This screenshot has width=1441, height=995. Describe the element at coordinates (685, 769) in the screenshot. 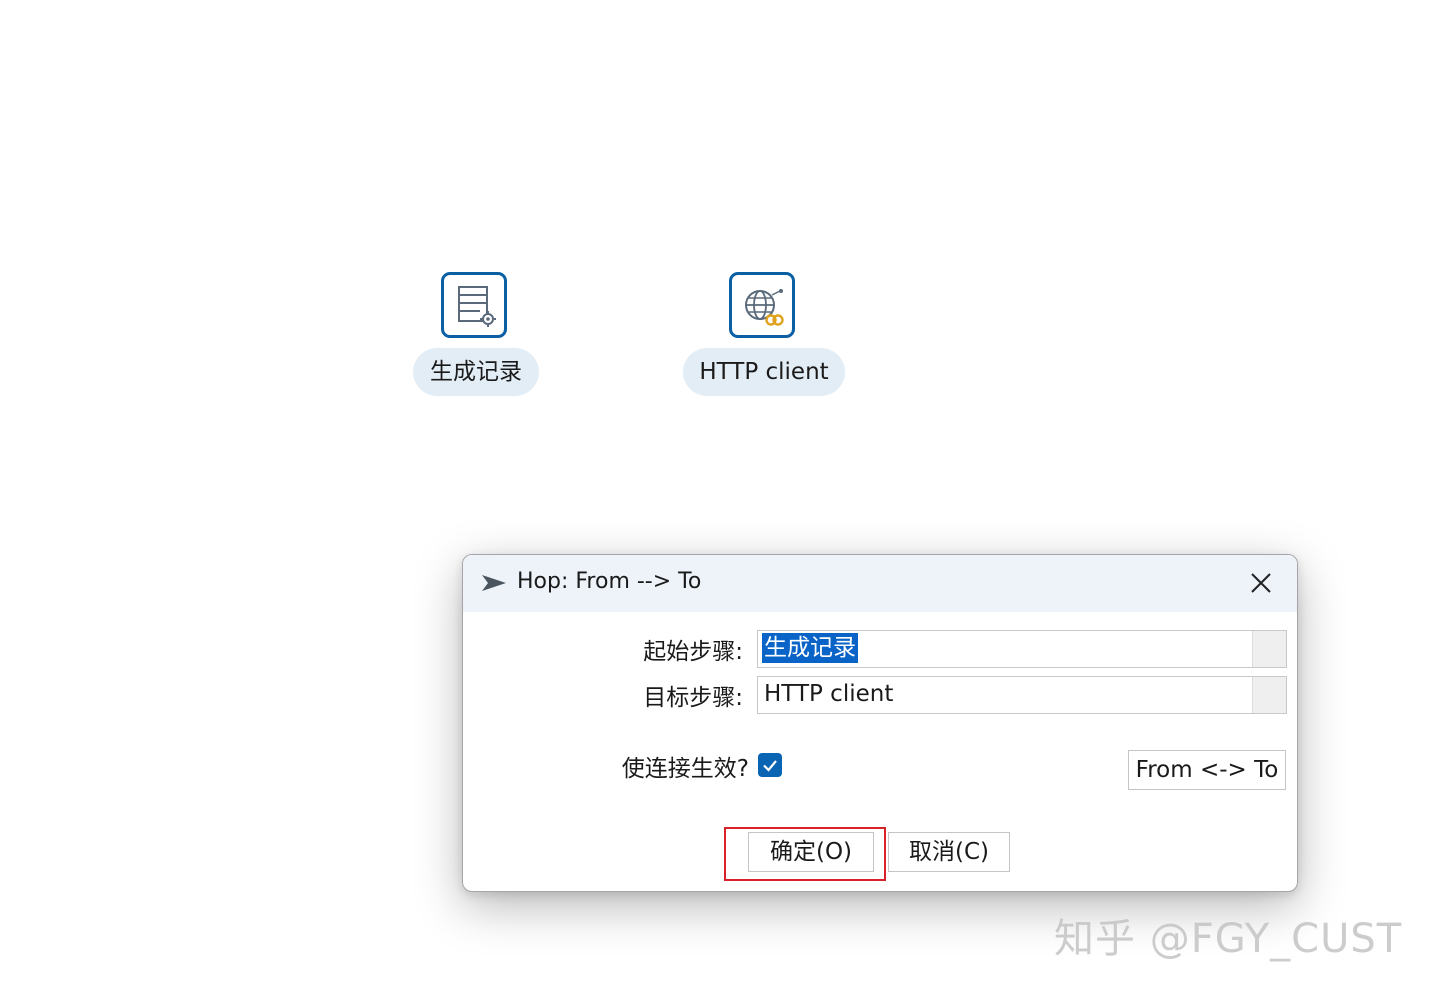

I see `enable-hop-label: 使连接生效?` at that location.